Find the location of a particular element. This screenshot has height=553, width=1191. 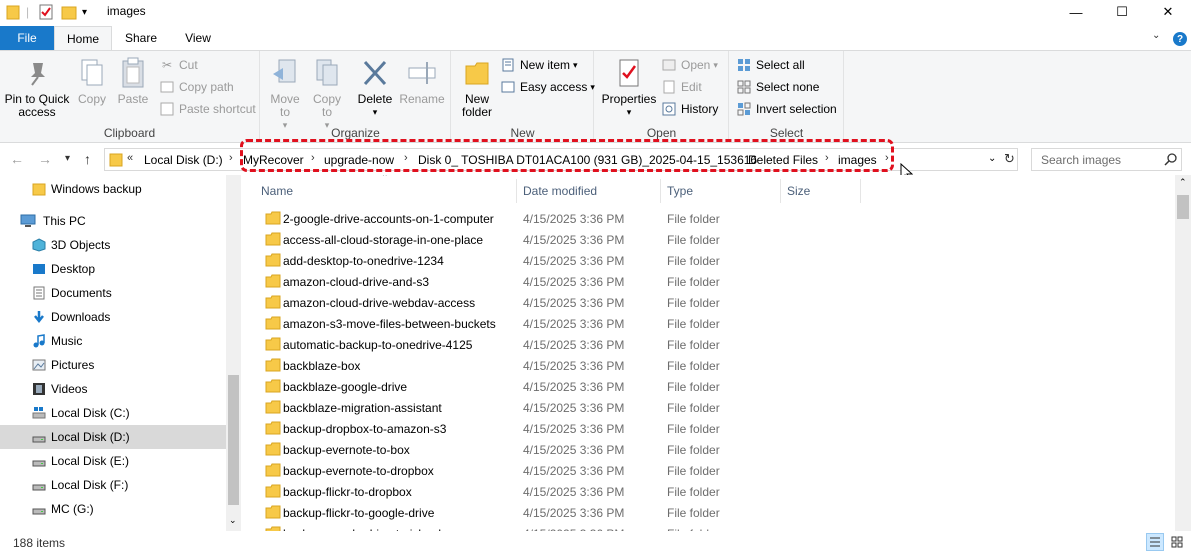

help-button: ? is located at coordinates (1180, 39).